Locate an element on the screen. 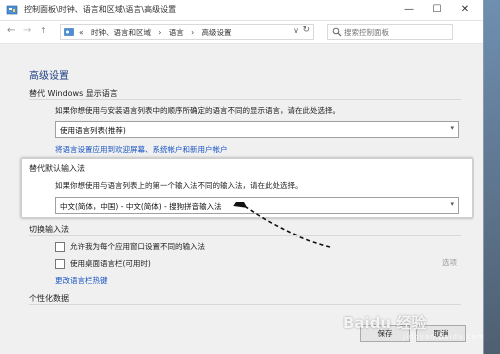 The height and width of the screenshot is (354, 500). desktop-language-bar-checkbox-row: 使用桌面语言栏(可用时) is located at coordinates (103, 263).